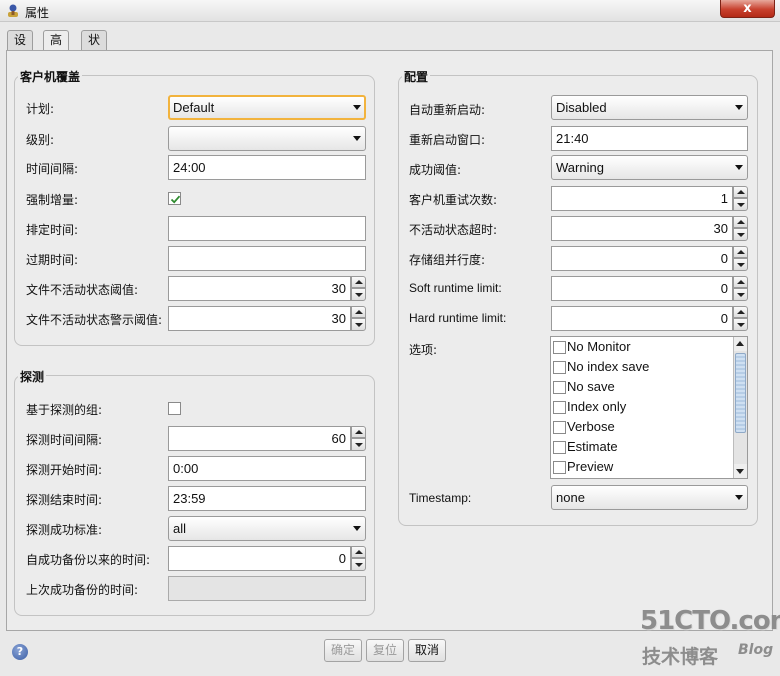 The image size is (780, 676). What do you see at coordinates (649, 107) in the screenshot?
I see `auto-restart-select: Disabled` at bounding box center [649, 107].